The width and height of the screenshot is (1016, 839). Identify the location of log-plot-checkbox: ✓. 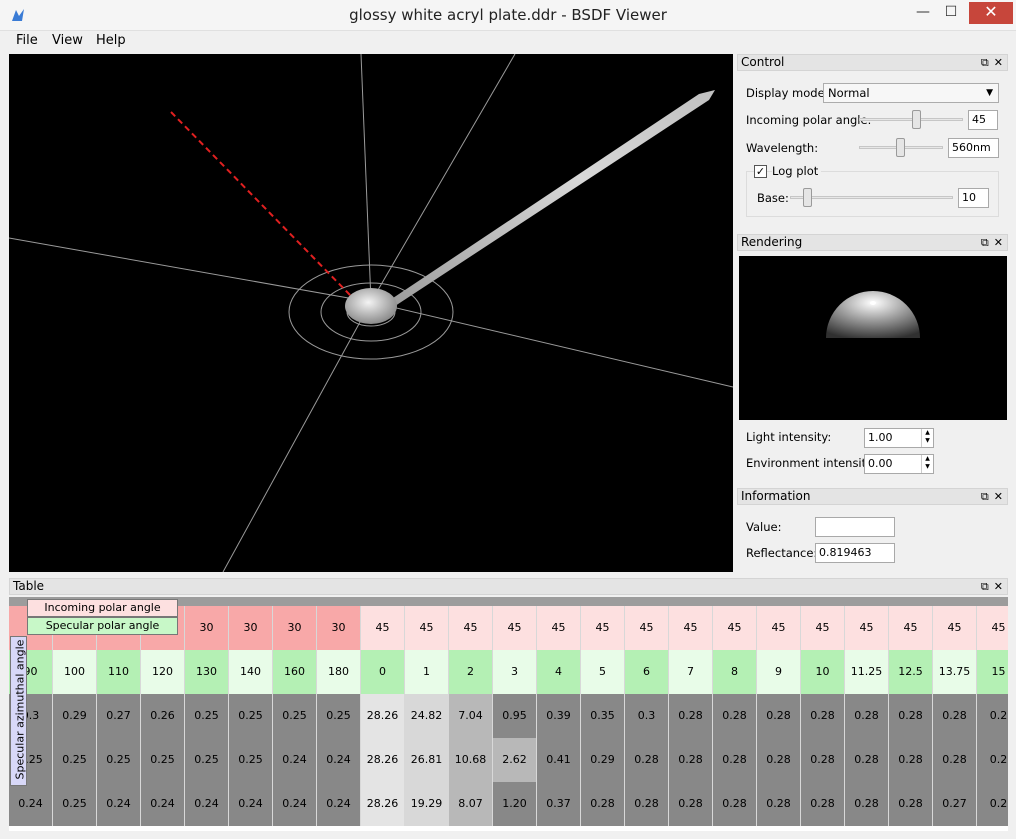
(760, 171).